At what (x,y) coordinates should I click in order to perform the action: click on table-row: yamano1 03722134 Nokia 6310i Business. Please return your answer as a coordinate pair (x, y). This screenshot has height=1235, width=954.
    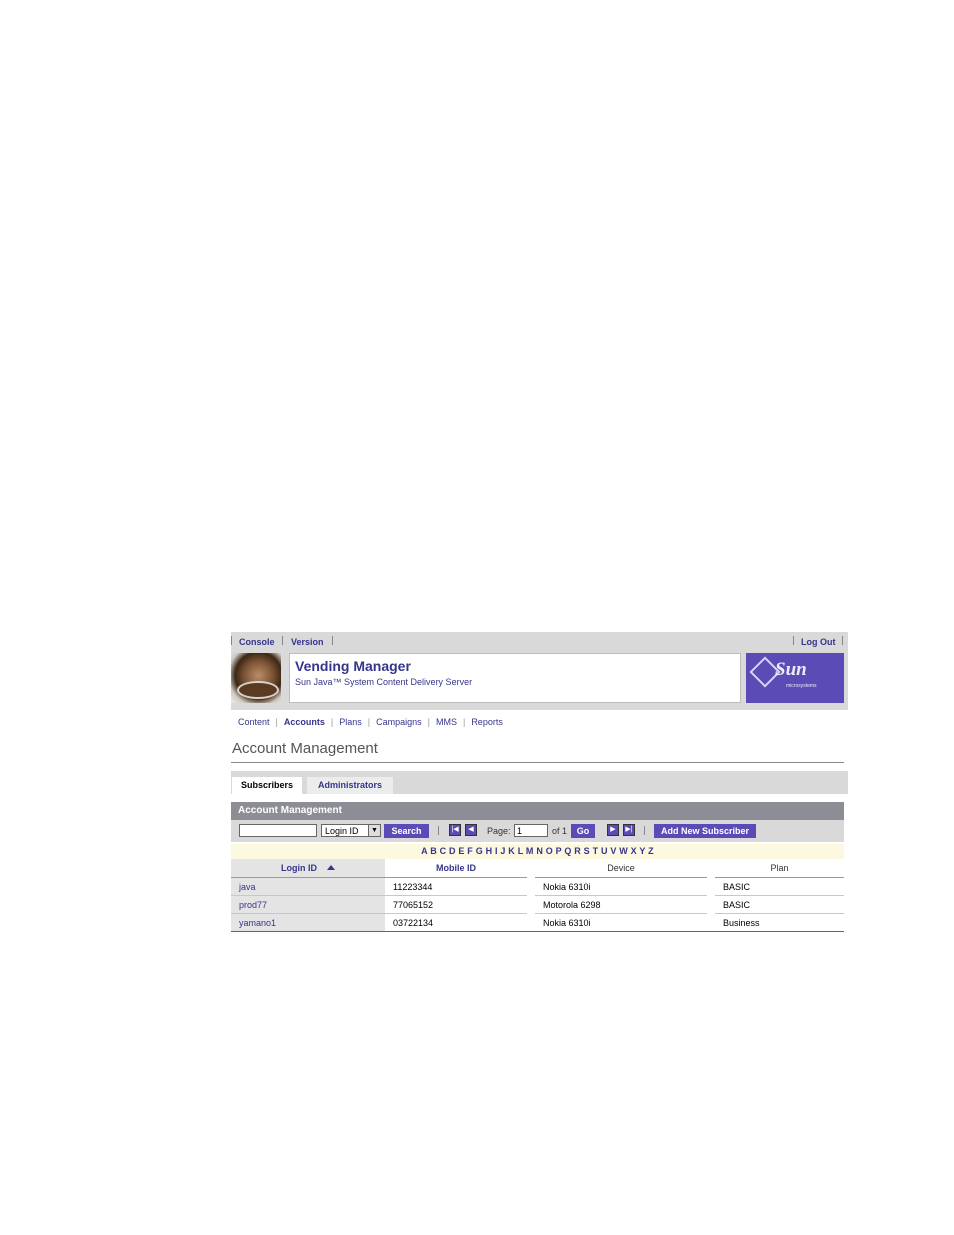
    Looking at the image, I should click on (537, 922).